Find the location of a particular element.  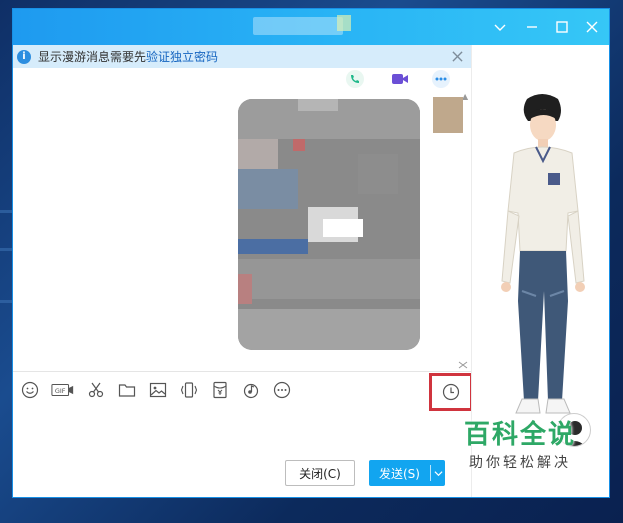

chevron-down-icon is located at coordinates (500, 27).